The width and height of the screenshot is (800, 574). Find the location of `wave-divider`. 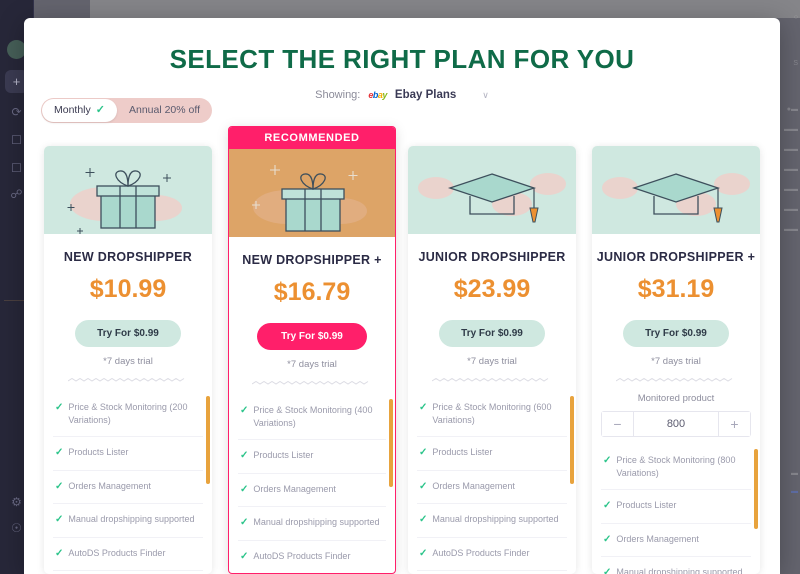

wave-divider is located at coordinates (310, 383).